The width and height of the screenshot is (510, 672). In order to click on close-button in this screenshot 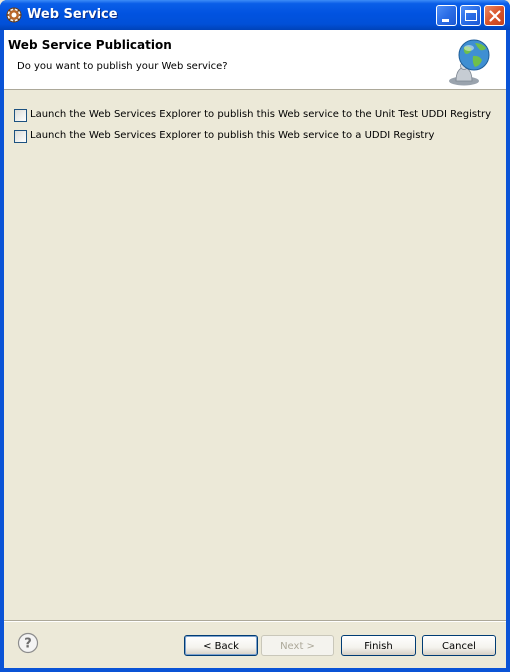, I will do `click(494, 15)`.